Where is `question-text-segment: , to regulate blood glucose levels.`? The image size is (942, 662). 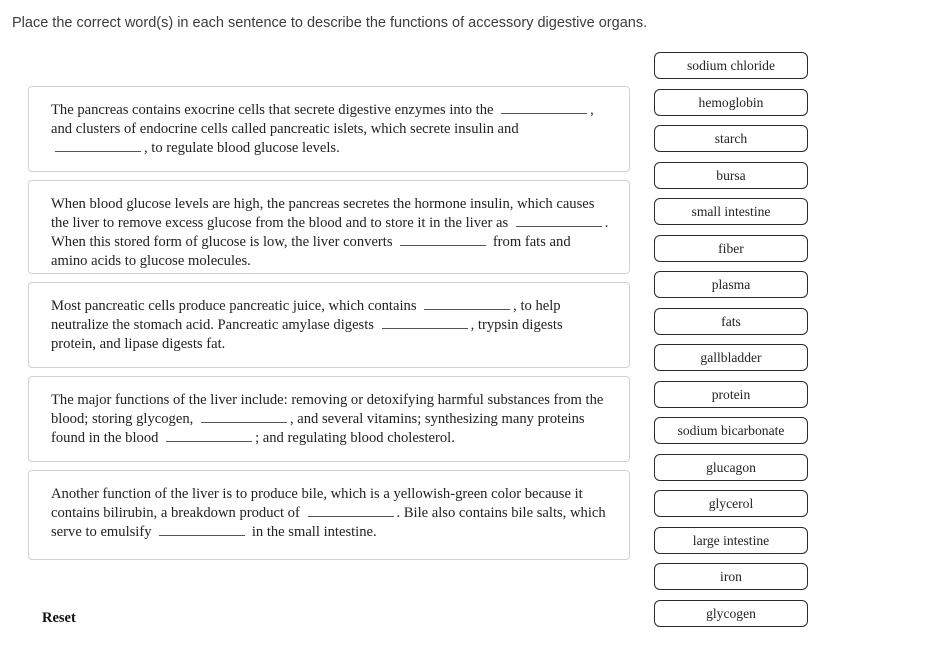
question-text-segment: , to regulate blood glucose levels. is located at coordinates (242, 148).